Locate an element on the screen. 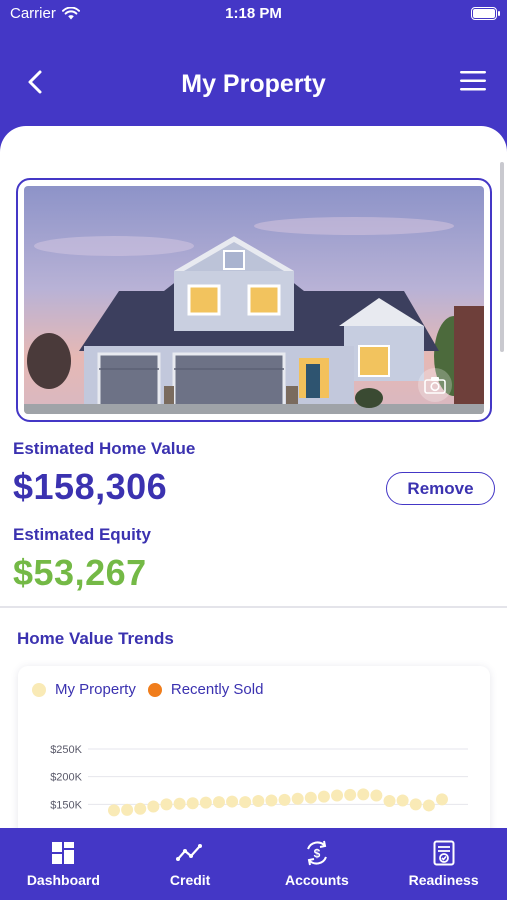  legend-label-recently-sold: Recently Sold is located at coordinates (217, 689).